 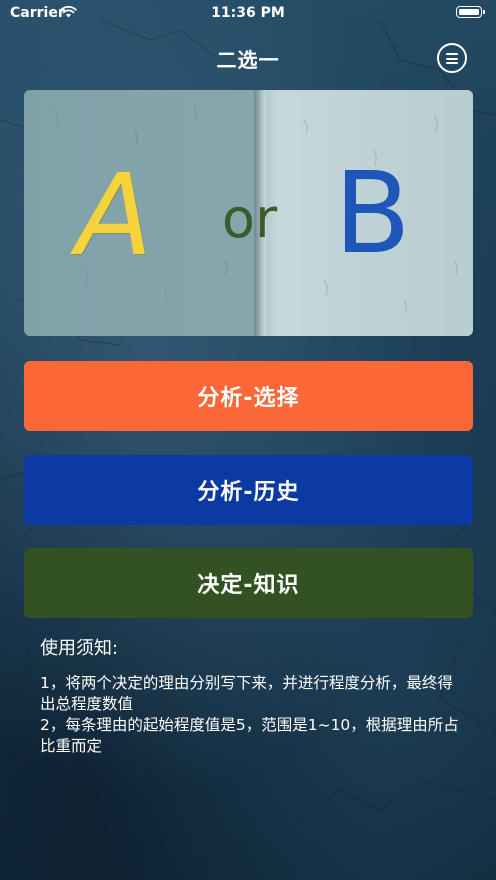 I want to click on status-bar: Carrier 11:36 PM, so click(x=248, y=13).